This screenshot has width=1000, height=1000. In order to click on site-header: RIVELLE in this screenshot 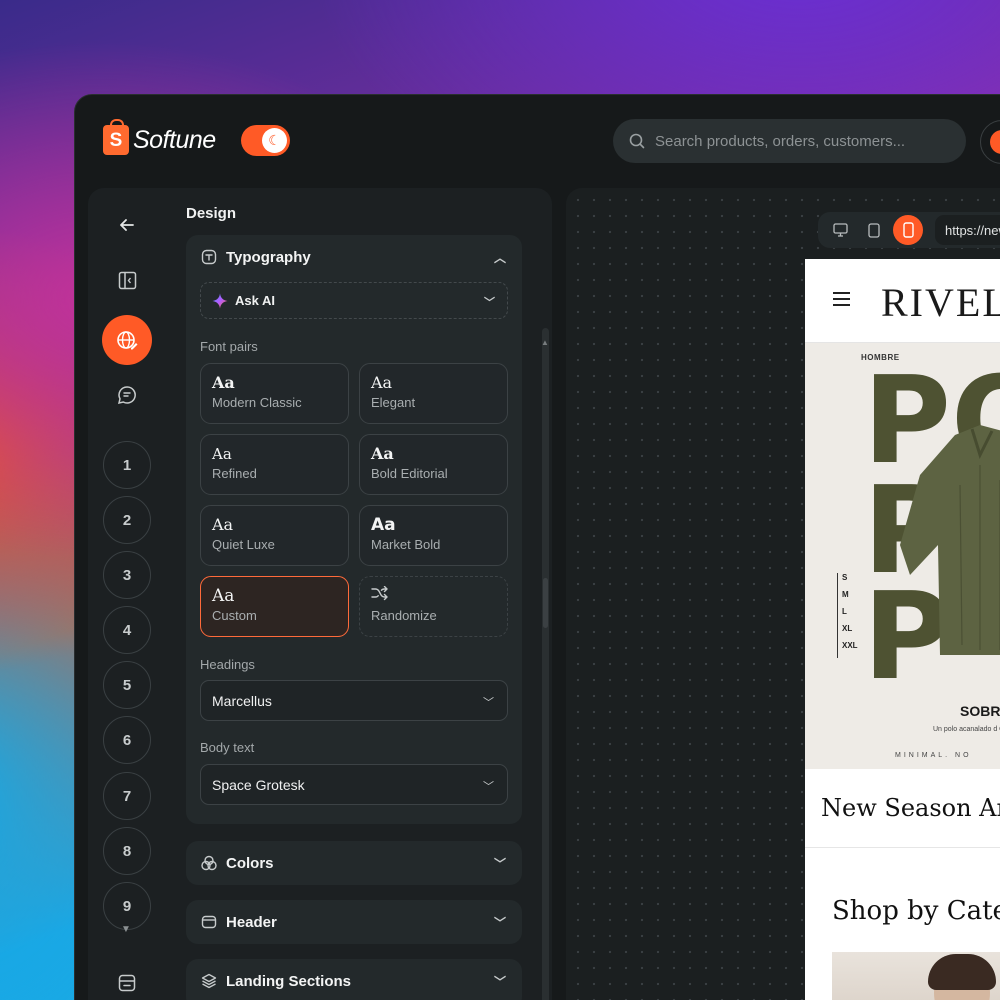, I will do `click(902, 301)`.